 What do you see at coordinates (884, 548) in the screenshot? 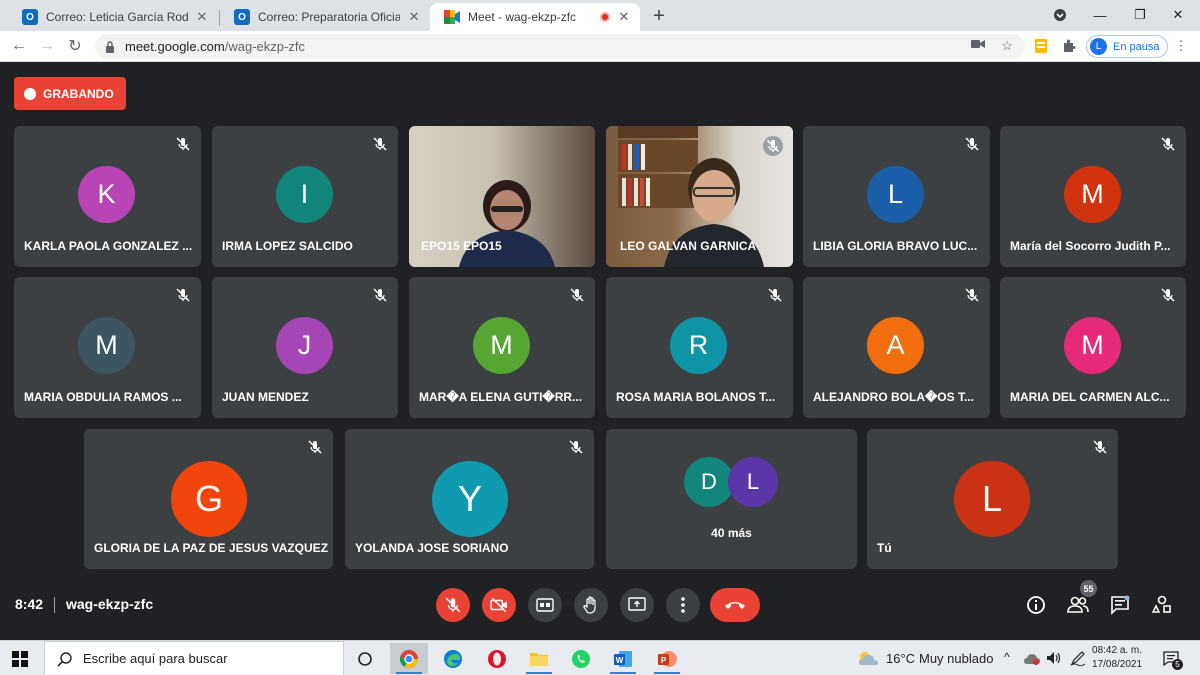
I see `participant-name: Tú` at bounding box center [884, 548].